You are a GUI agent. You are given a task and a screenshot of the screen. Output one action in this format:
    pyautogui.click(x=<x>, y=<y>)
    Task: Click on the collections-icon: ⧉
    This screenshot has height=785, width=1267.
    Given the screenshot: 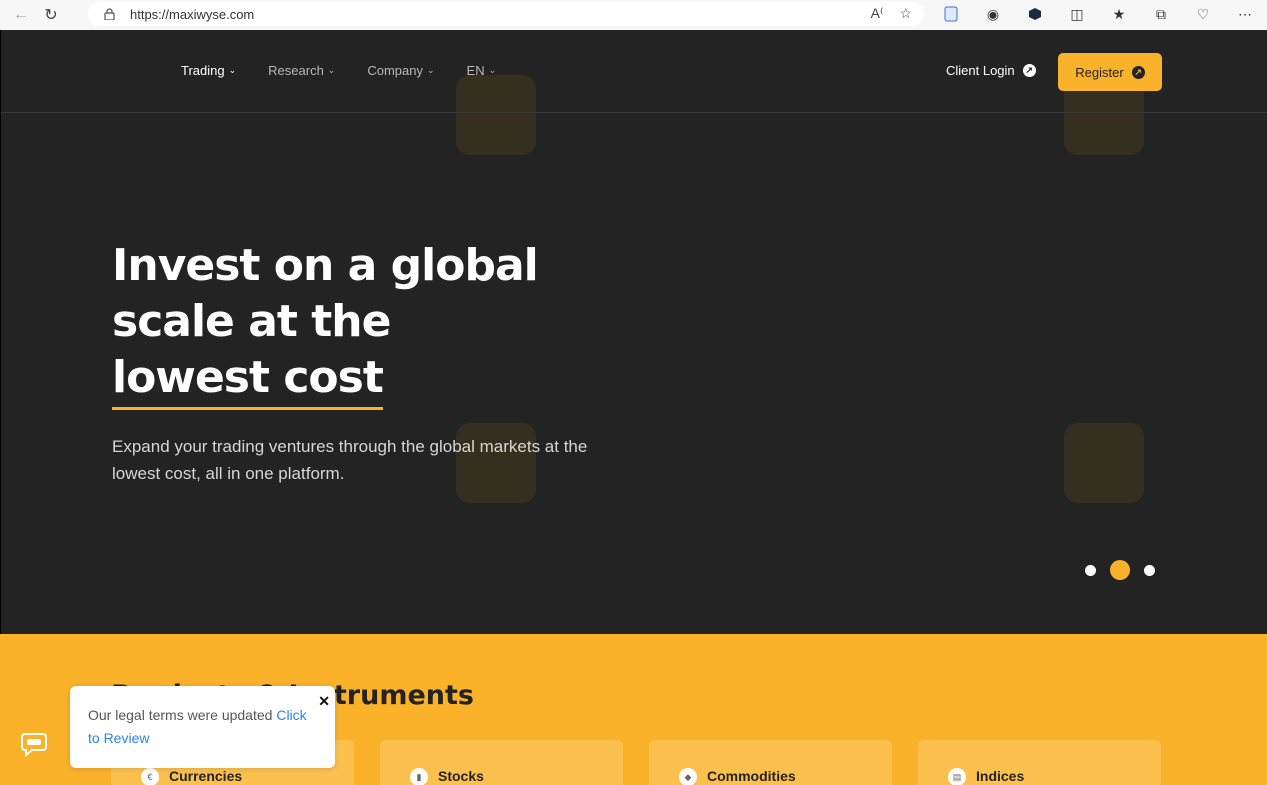 What is the action you would take?
    pyautogui.click(x=1161, y=14)
    